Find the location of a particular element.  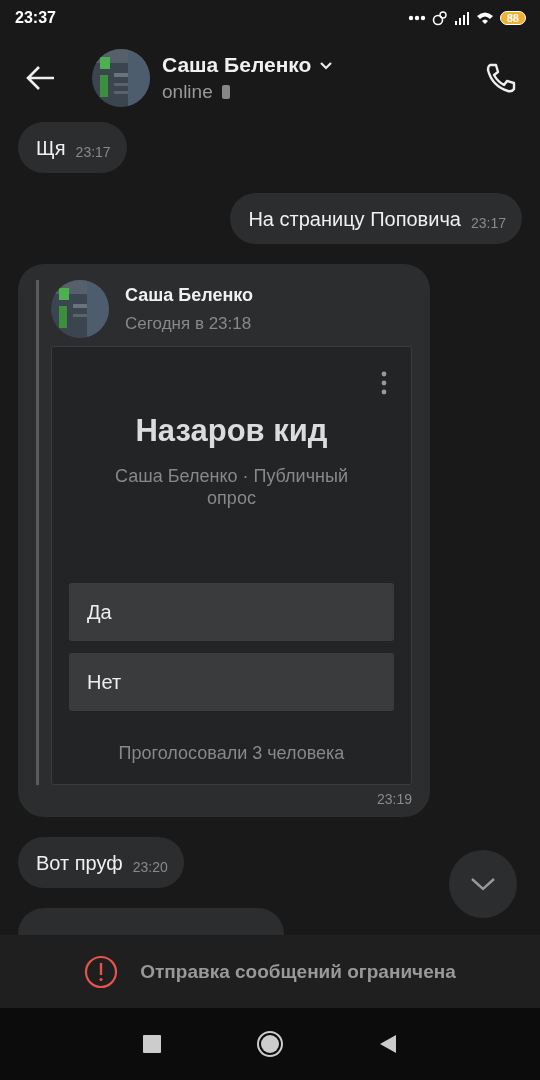

message-text: На страницу Поповича is located at coordinates (354, 219).